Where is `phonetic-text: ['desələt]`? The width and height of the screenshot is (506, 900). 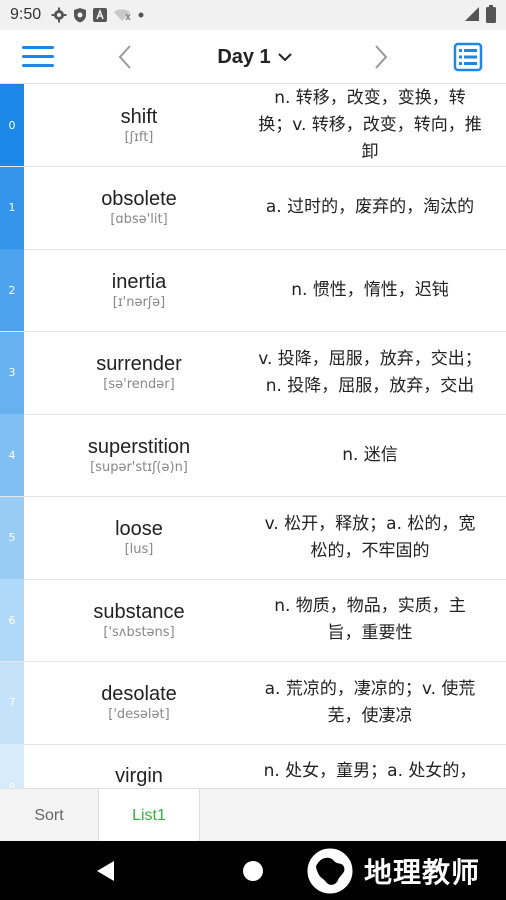 phonetic-text: ['desələt] is located at coordinates (139, 714).